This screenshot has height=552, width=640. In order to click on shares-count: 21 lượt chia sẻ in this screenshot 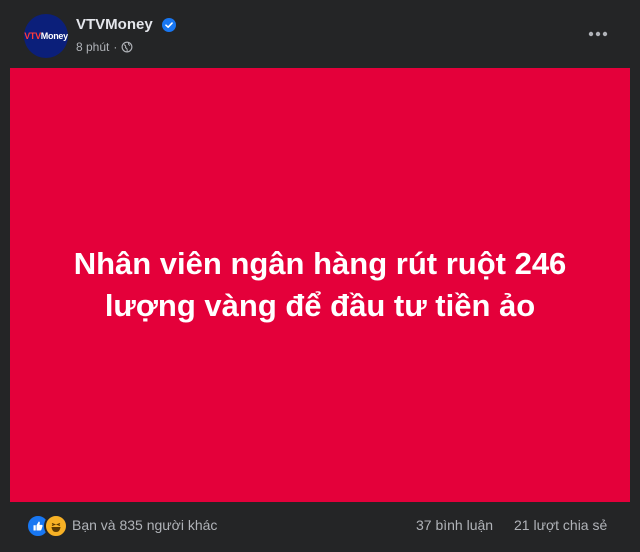, I will do `click(560, 525)`.